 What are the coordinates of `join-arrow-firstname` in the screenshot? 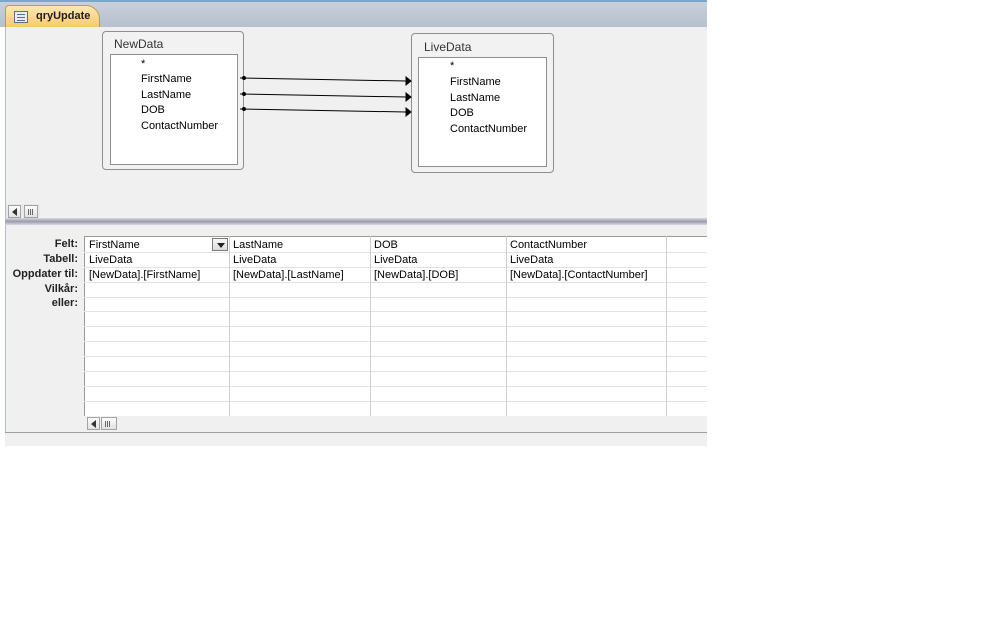 It's located at (408, 81).